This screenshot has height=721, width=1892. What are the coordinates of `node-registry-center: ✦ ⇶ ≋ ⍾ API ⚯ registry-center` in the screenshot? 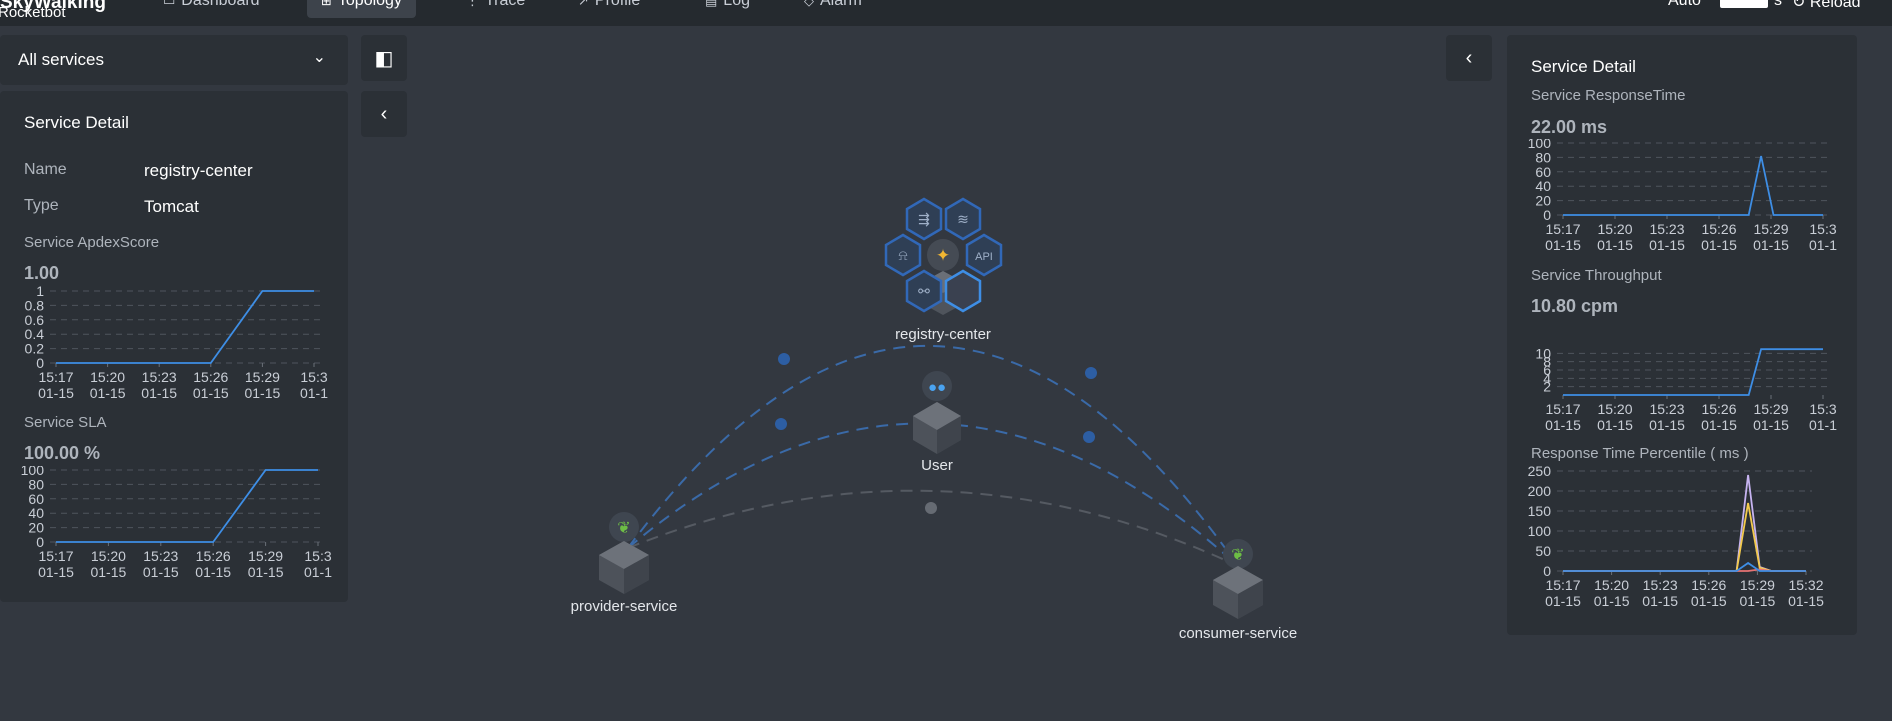 It's located at (943, 270).